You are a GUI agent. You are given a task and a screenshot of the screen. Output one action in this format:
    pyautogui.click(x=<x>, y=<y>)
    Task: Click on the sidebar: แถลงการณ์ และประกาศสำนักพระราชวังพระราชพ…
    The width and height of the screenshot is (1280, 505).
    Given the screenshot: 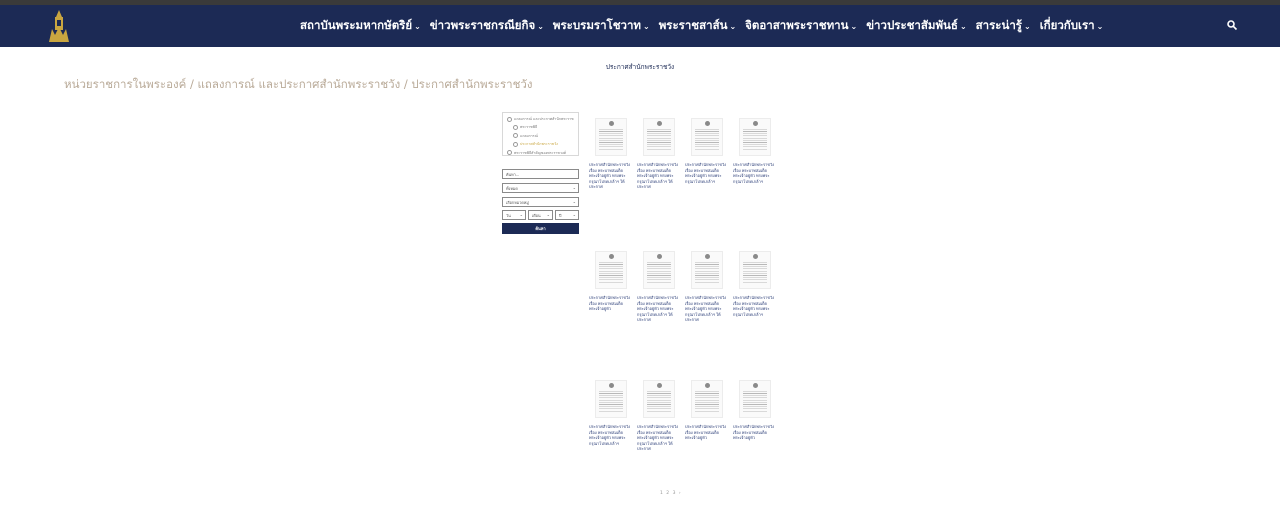 What is the action you would take?
    pyautogui.click(x=540, y=173)
    